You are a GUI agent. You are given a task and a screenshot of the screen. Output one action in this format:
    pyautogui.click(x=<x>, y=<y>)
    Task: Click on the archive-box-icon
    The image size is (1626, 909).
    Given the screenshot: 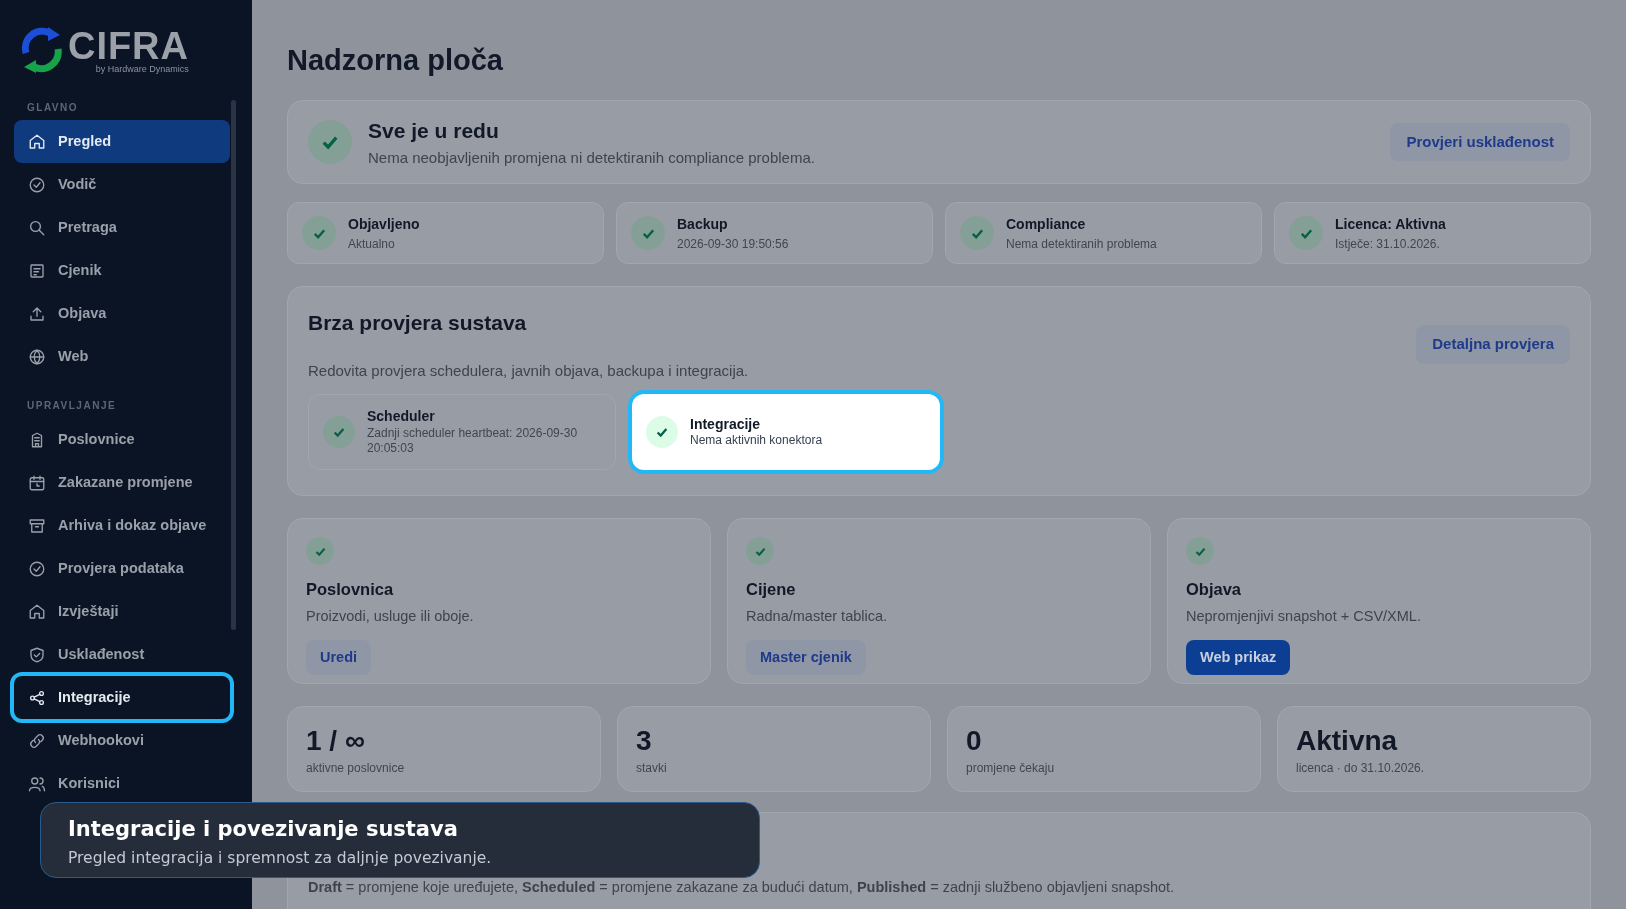 What is the action you would take?
    pyautogui.click(x=37, y=525)
    